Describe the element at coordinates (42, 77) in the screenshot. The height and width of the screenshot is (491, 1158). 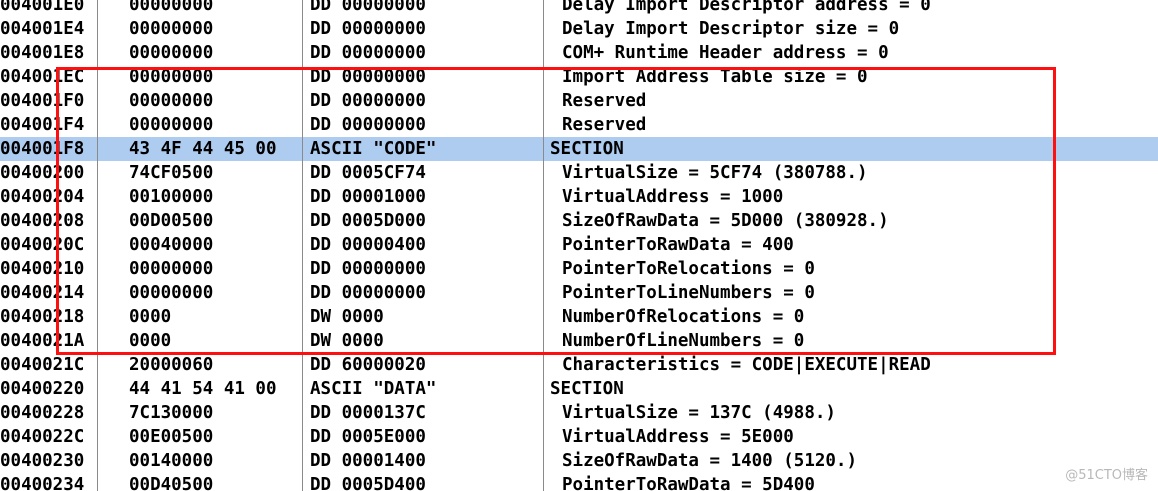
I see `row-address: 004001EC` at that location.